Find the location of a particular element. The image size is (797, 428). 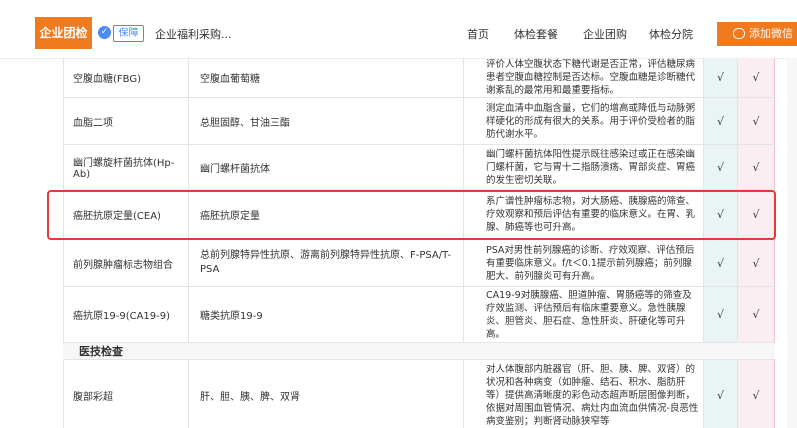

highlight-box is located at coordinates (411, 215).